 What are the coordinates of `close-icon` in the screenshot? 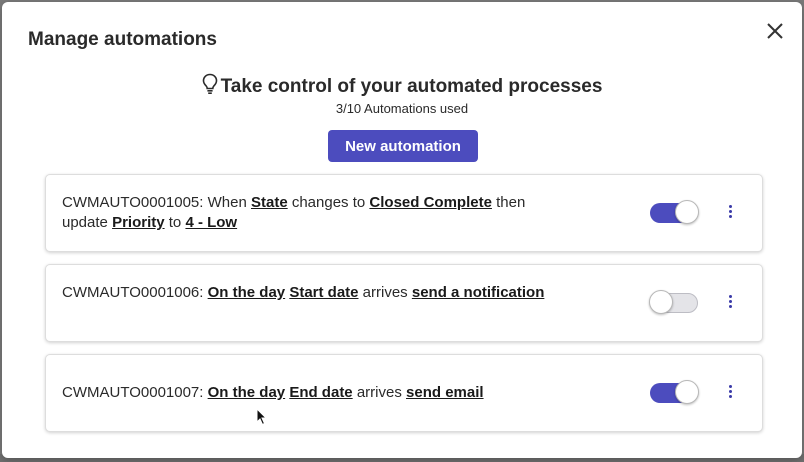 It's located at (775, 31).